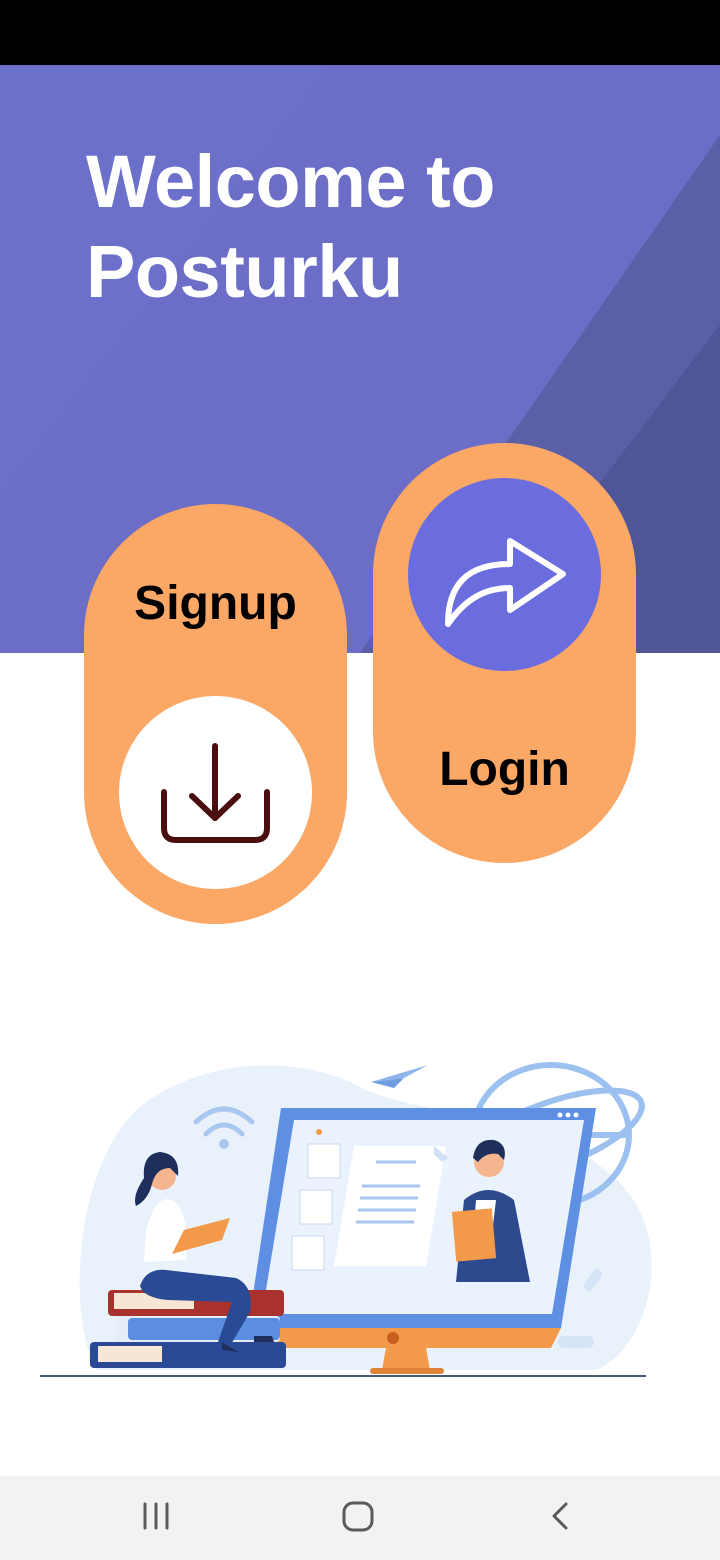 This screenshot has width=720, height=1560. I want to click on signup-label: Signup, so click(215, 603).